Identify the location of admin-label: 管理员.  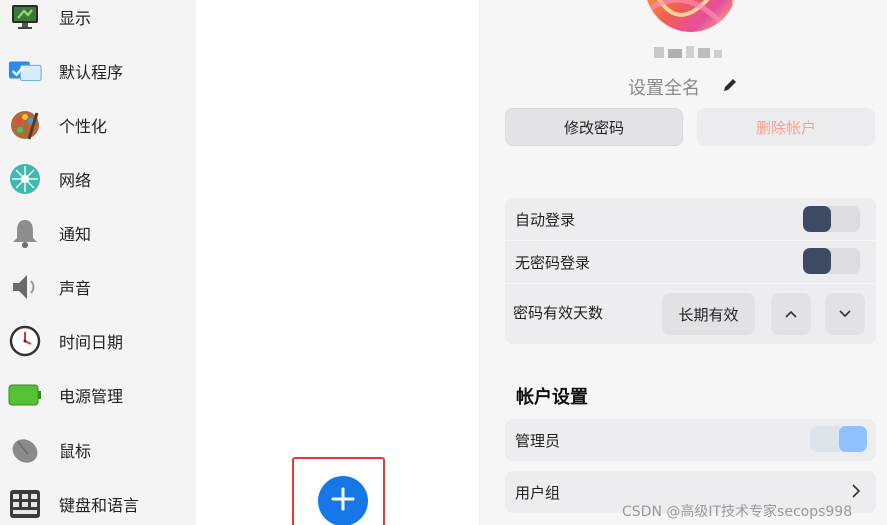
(538, 441).